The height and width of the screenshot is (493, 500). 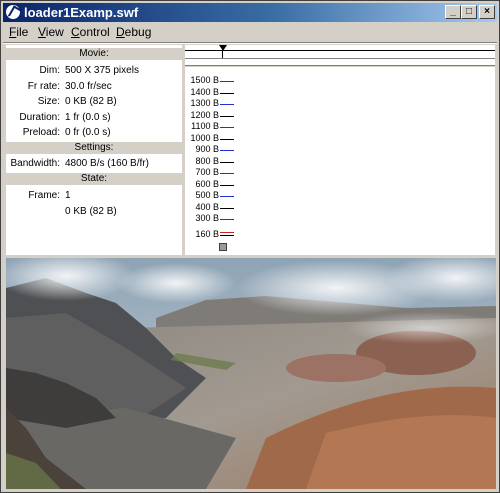 What do you see at coordinates (340, 50) in the screenshot?
I see `timeline-track` at bounding box center [340, 50].